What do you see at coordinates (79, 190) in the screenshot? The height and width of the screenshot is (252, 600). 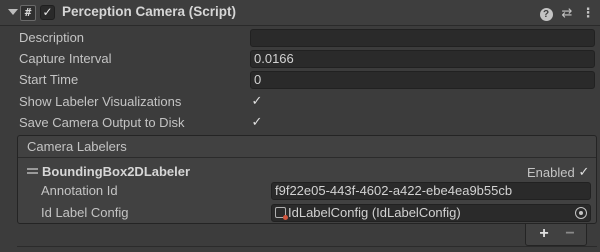 I see `annotation-id-label: Annotation Id` at bounding box center [79, 190].